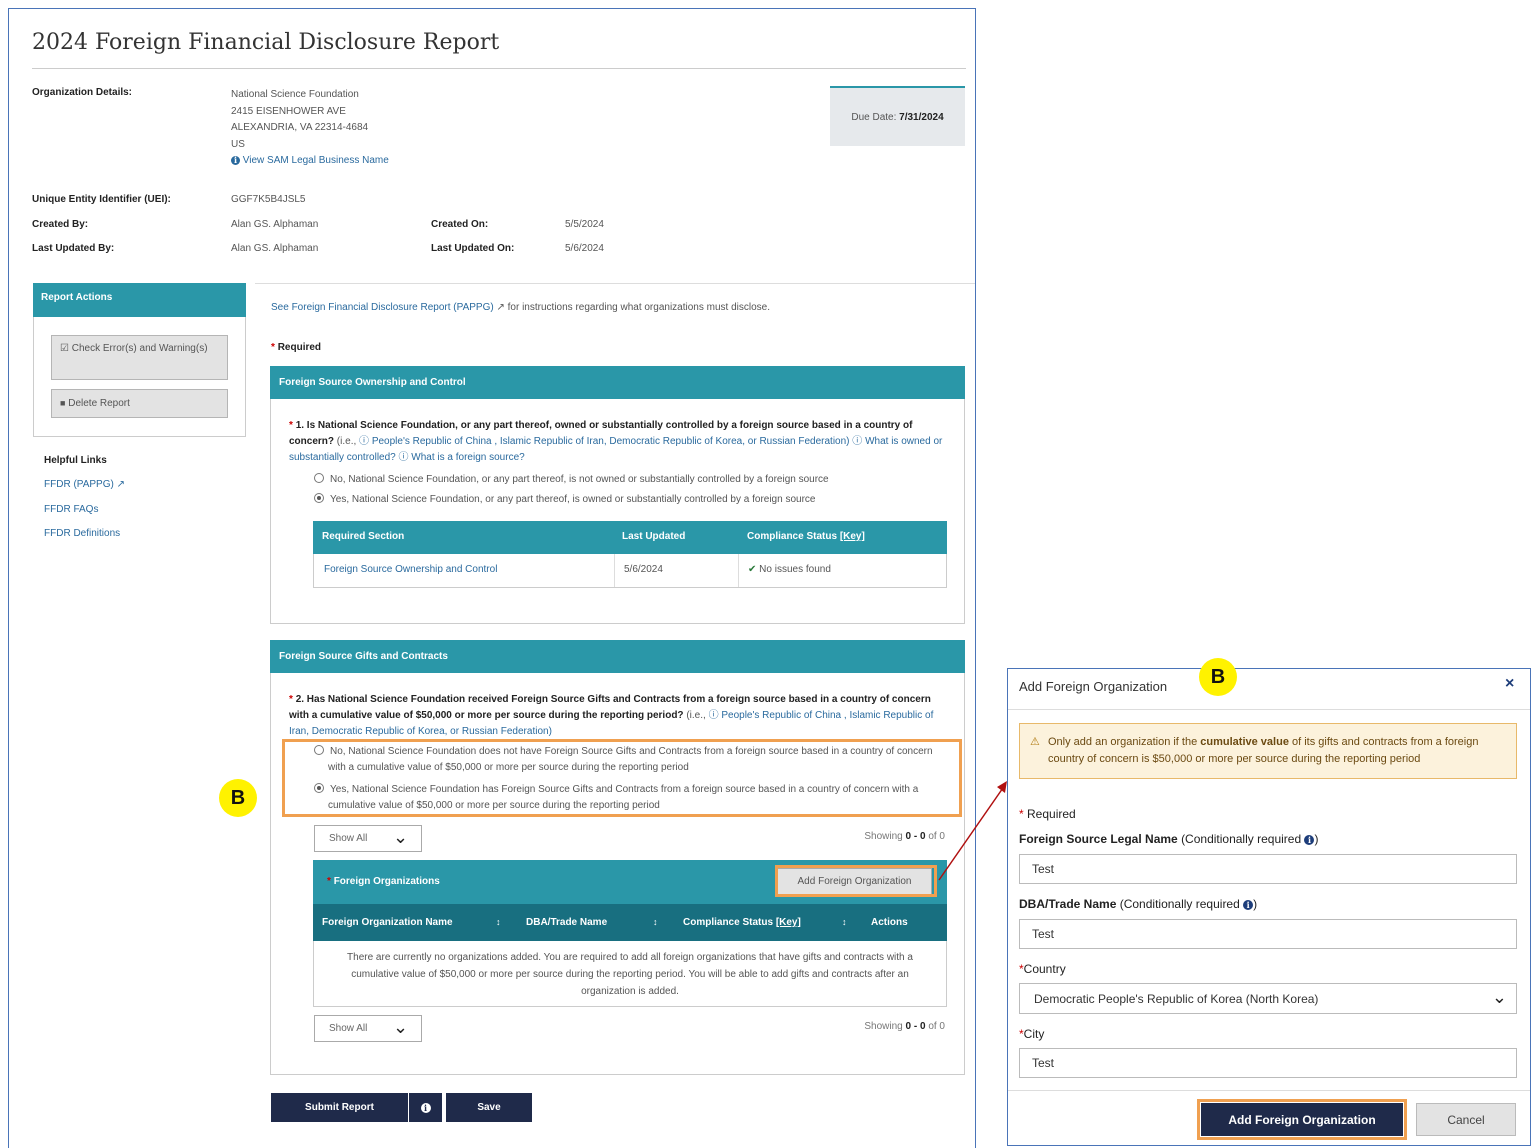 The image size is (1533, 1148). What do you see at coordinates (82, 533) in the screenshot?
I see `link-ffdr-definitions: FFDR Definitions` at bounding box center [82, 533].